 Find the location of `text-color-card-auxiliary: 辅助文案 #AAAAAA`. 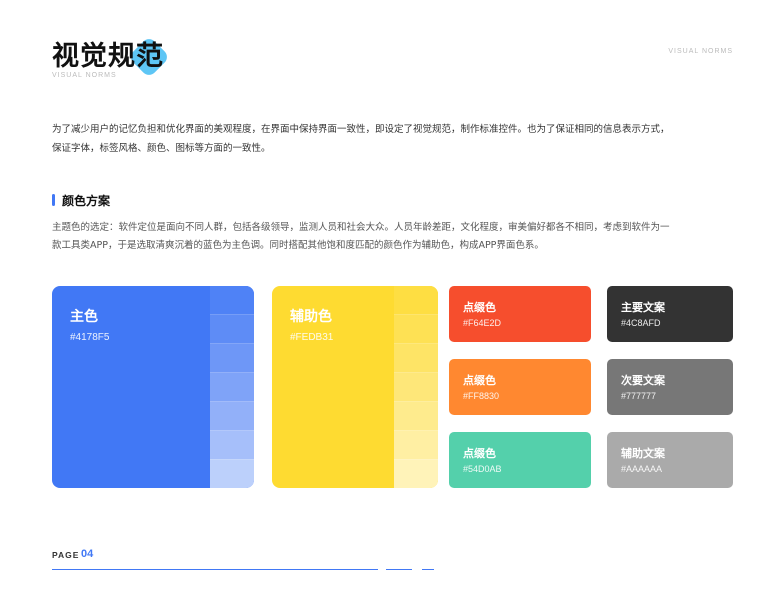

text-color-card-auxiliary: 辅助文案 #AAAAAA is located at coordinates (670, 460).